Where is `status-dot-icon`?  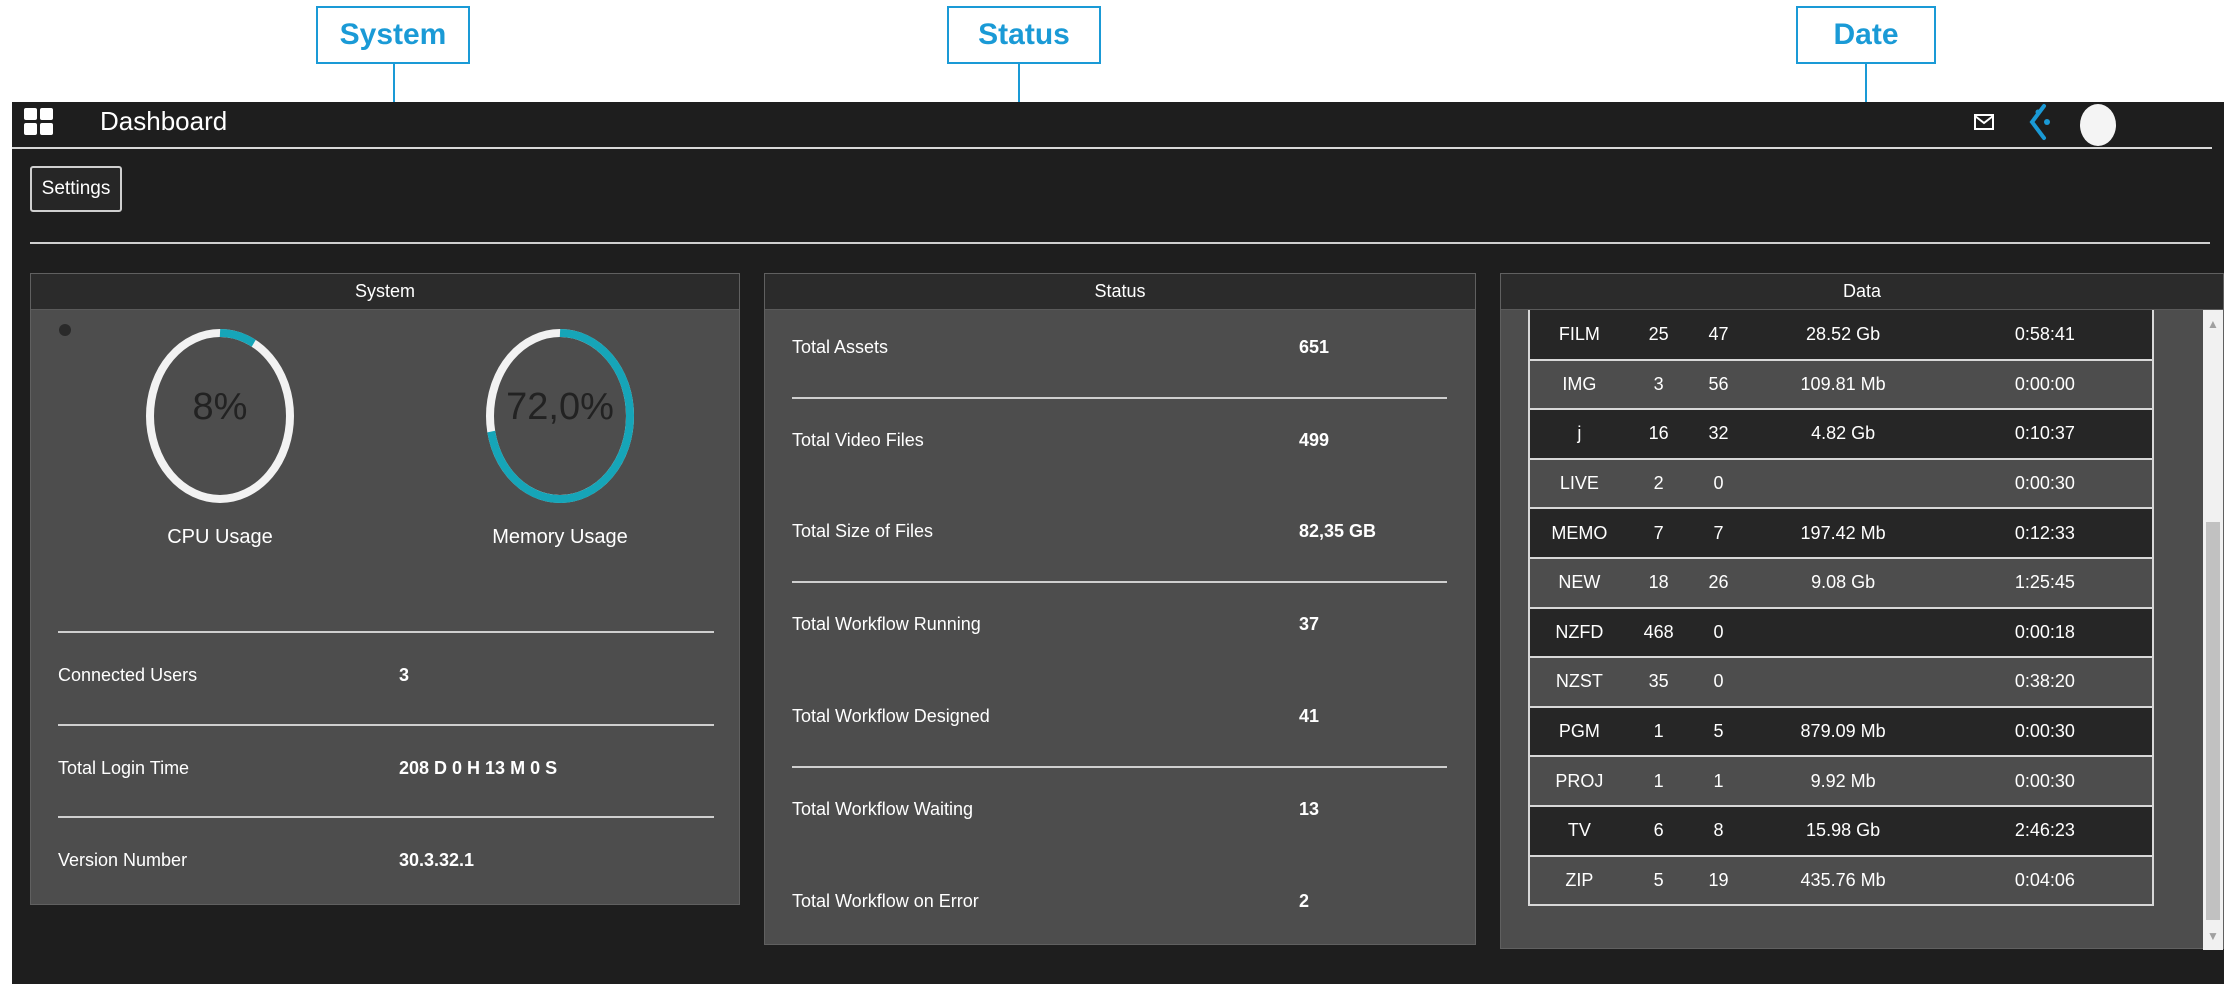
status-dot-icon is located at coordinates (65, 330).